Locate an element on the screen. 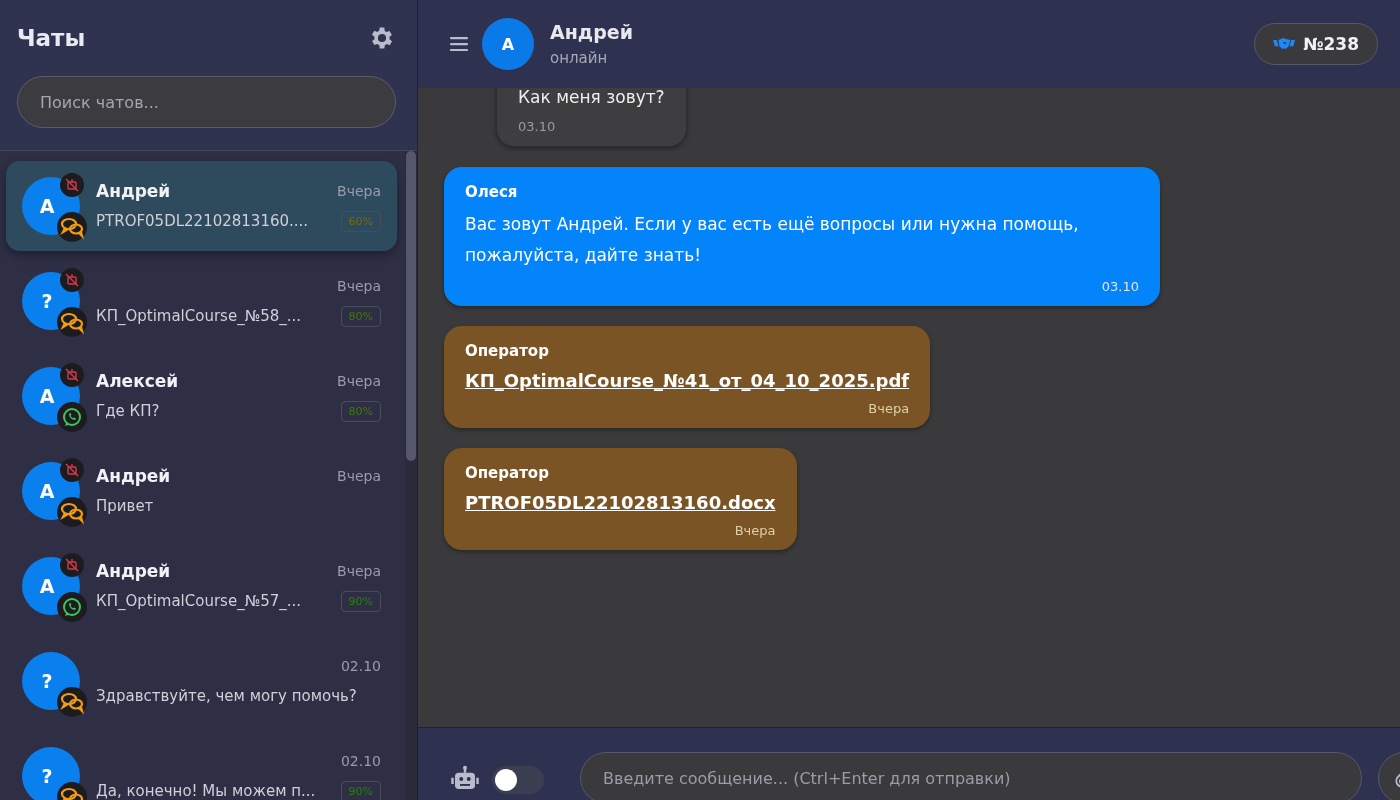  message-author: Олеся is located at coordinates (492, 192).